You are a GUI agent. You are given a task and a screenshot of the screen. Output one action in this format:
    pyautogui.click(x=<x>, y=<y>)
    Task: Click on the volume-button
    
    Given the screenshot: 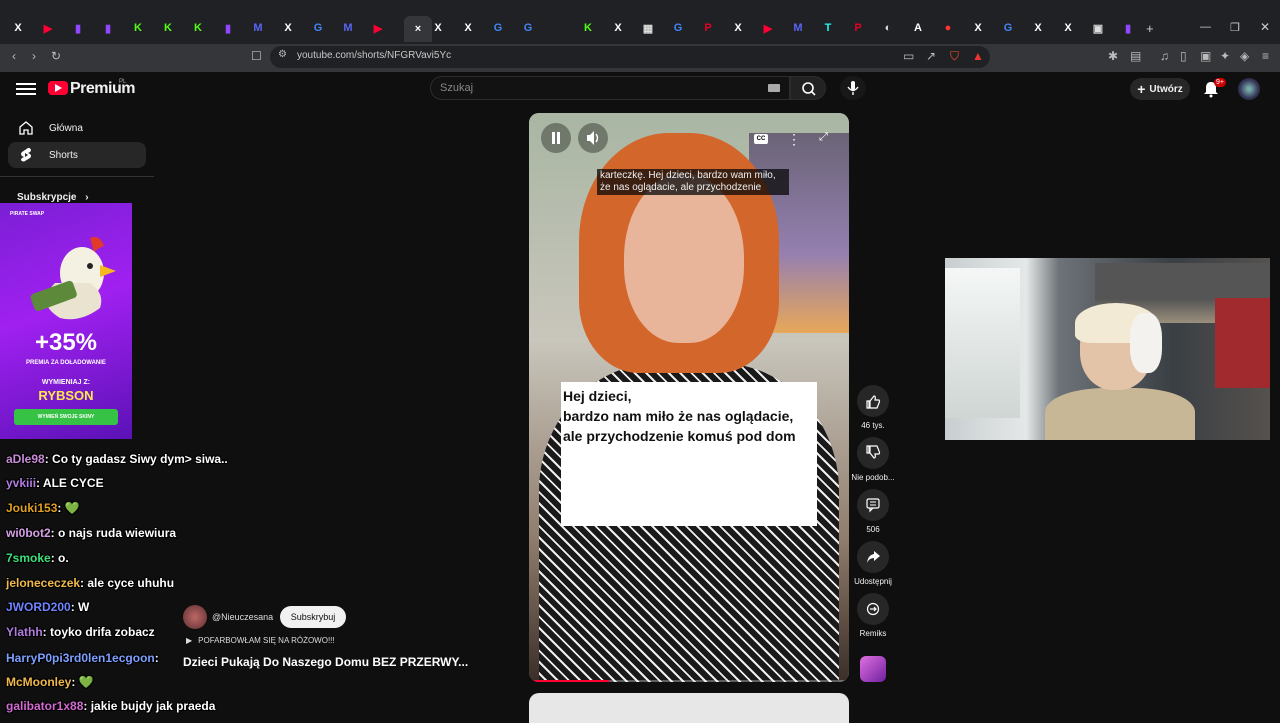 What is the action you would take?
    pyautogui.click(x=593, y=138)
    